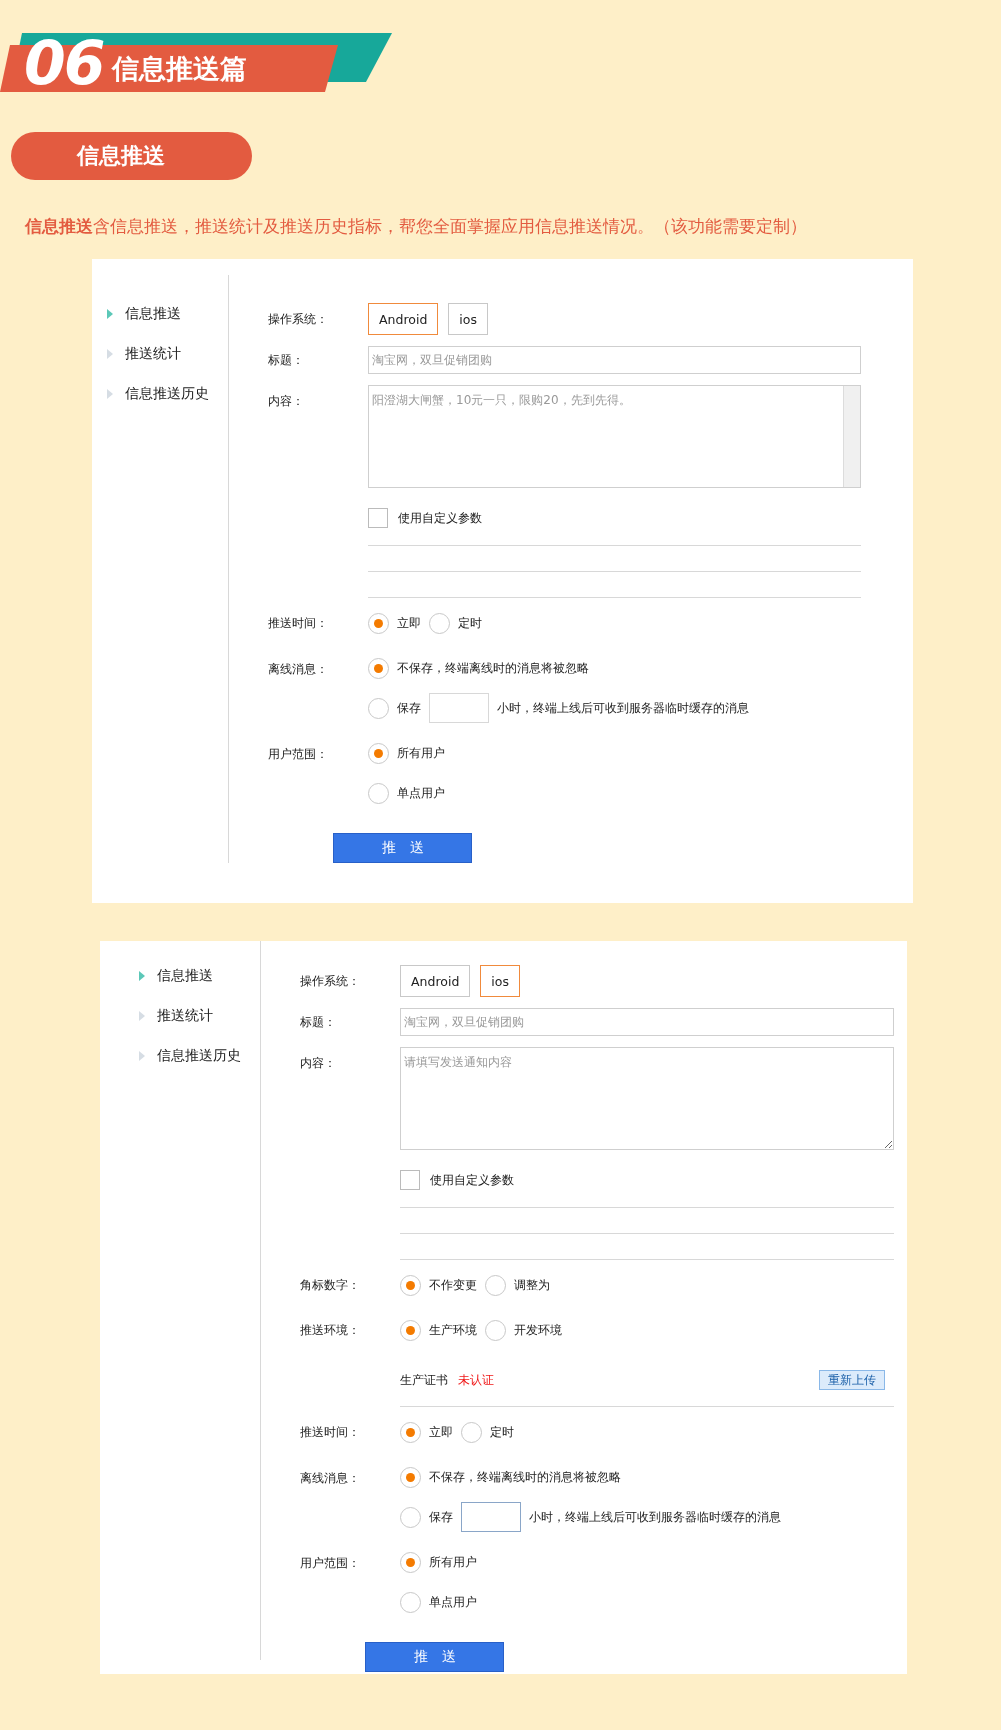 The height and width of the screenshot is (1730, 1001). I want to click on option-label: 开发环境, so click(538, 1330).